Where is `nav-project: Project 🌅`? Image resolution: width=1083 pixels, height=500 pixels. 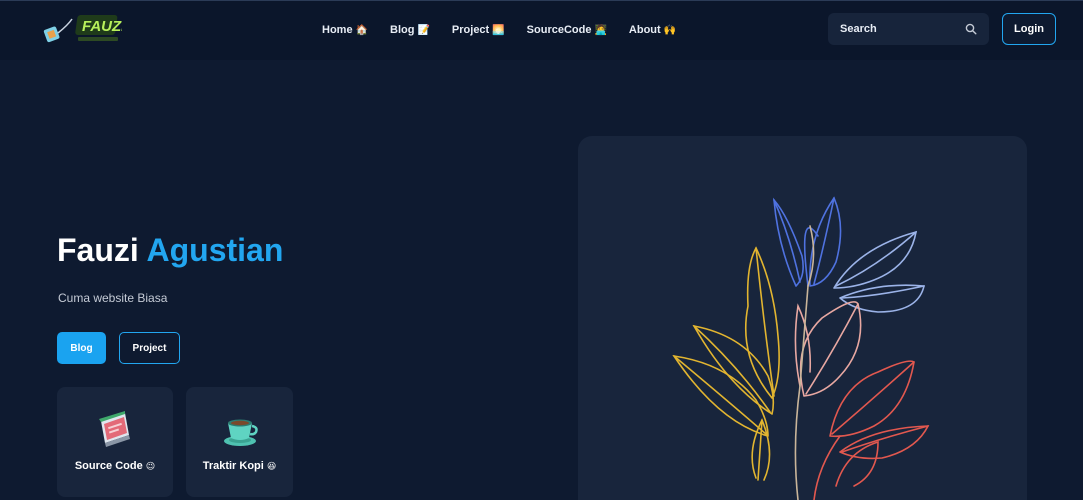 nav-project: Project 🌅 is located at coordinates (478, 30).